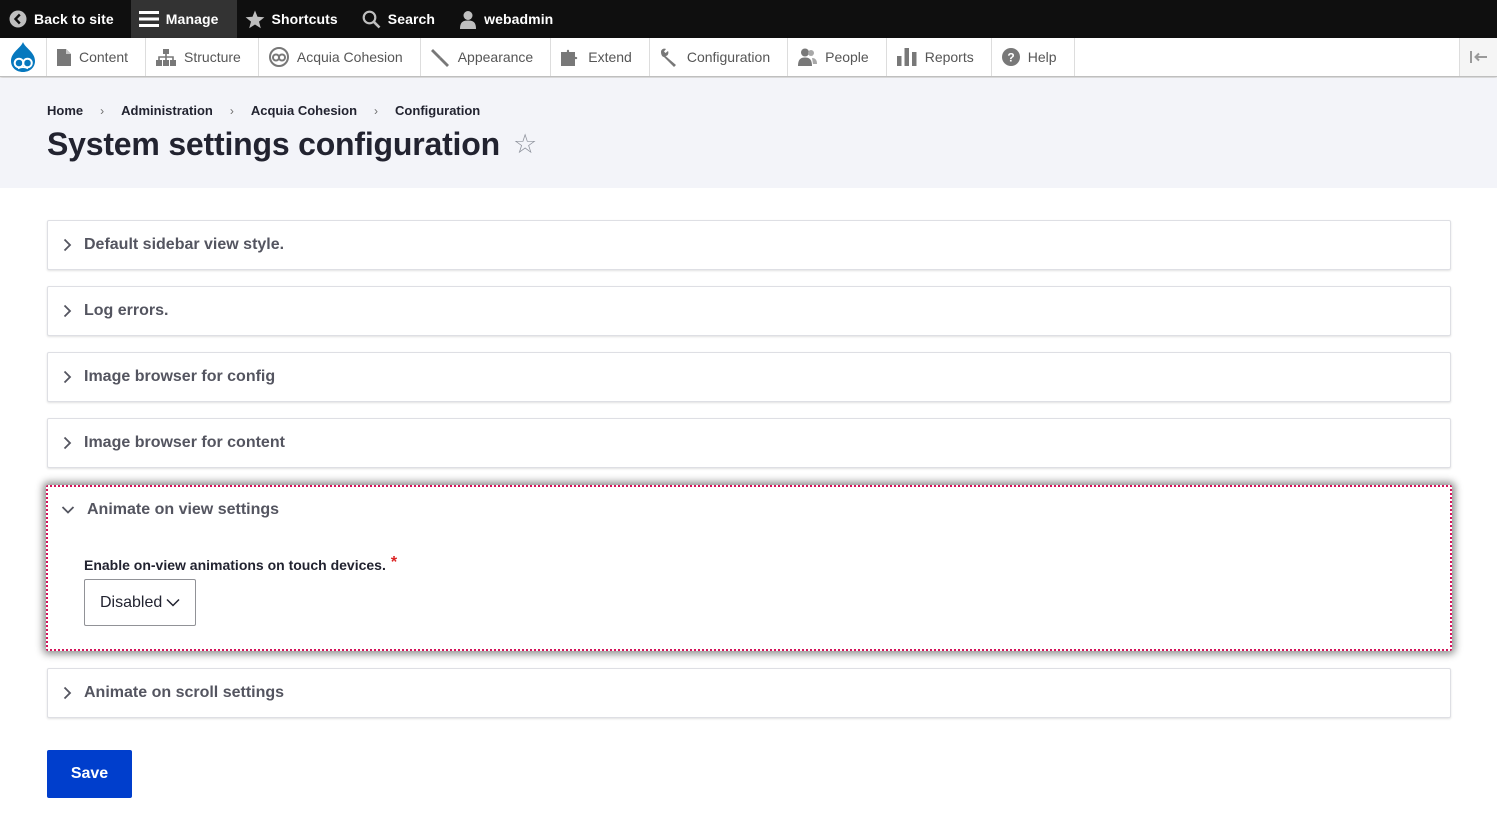 Image resolution: width=1497 pixels, height=839 pixels. I want to click on save-button: Save, so click(89, 774).